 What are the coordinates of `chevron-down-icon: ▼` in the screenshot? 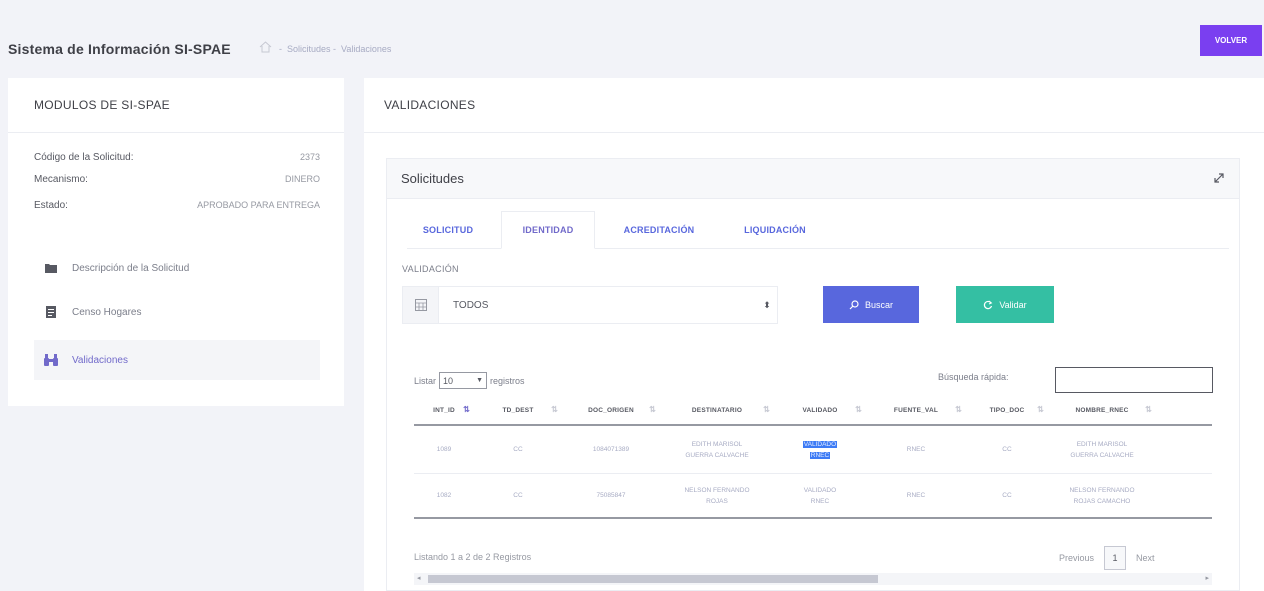 It's located at (480, 380).